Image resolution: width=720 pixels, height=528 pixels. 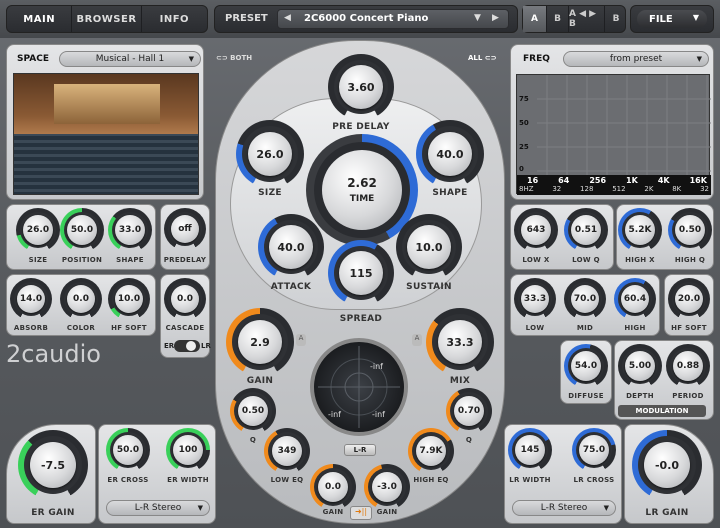 I want to click on absorb-knob: 14.0, so click(x=31, y=299).